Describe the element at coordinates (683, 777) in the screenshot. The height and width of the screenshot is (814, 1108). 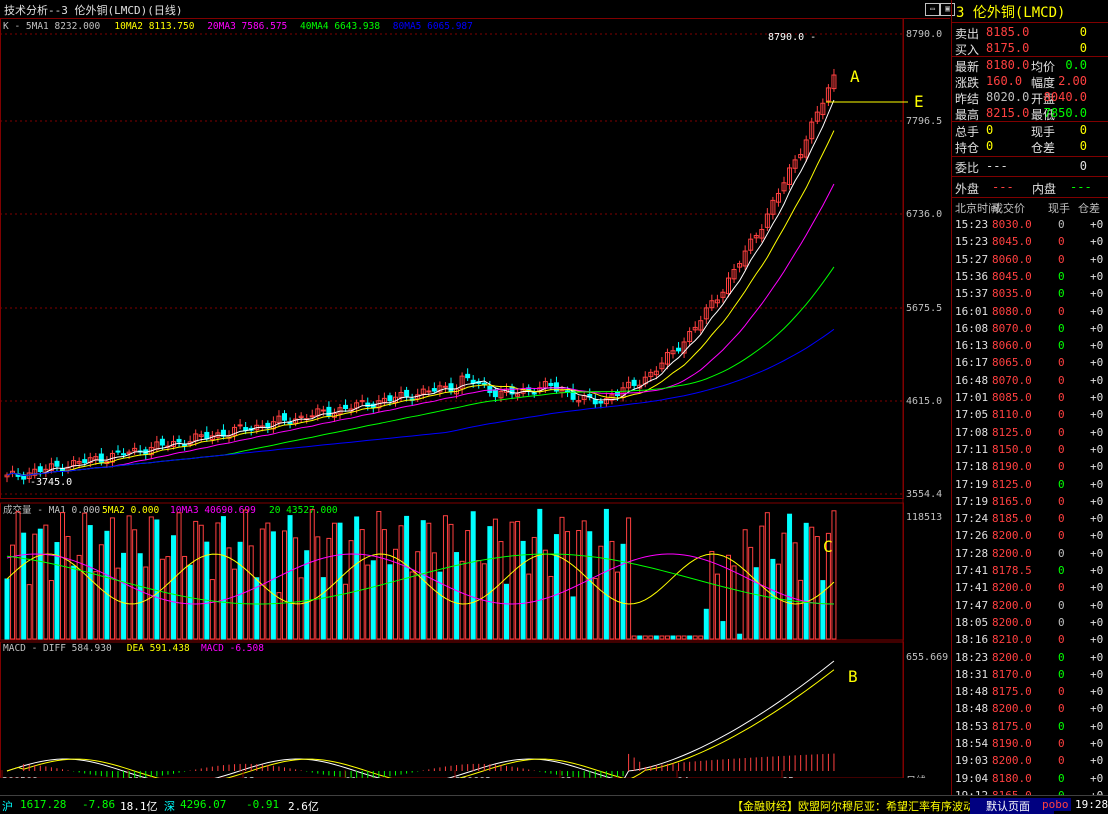
I see `x-axis-label: 04` at that location.